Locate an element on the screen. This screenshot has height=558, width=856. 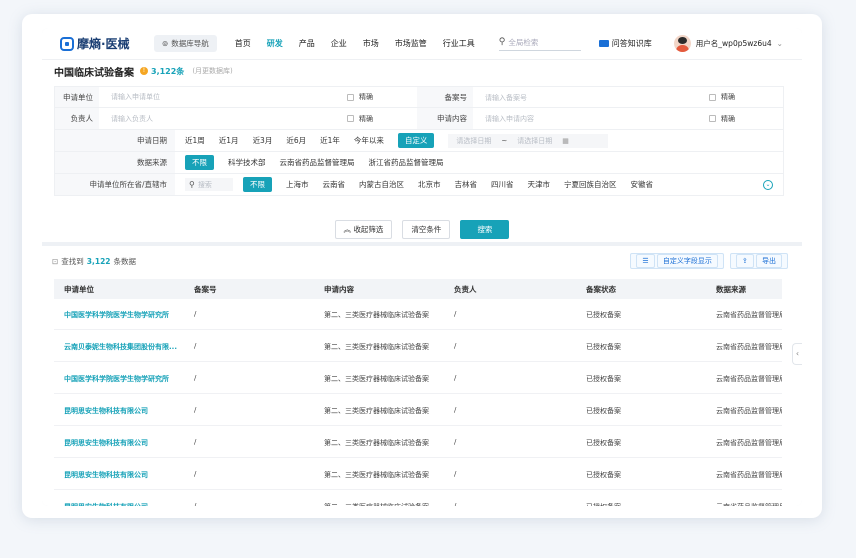
expand-regions-icon: ⌄ is located at coordinates (768, 184).